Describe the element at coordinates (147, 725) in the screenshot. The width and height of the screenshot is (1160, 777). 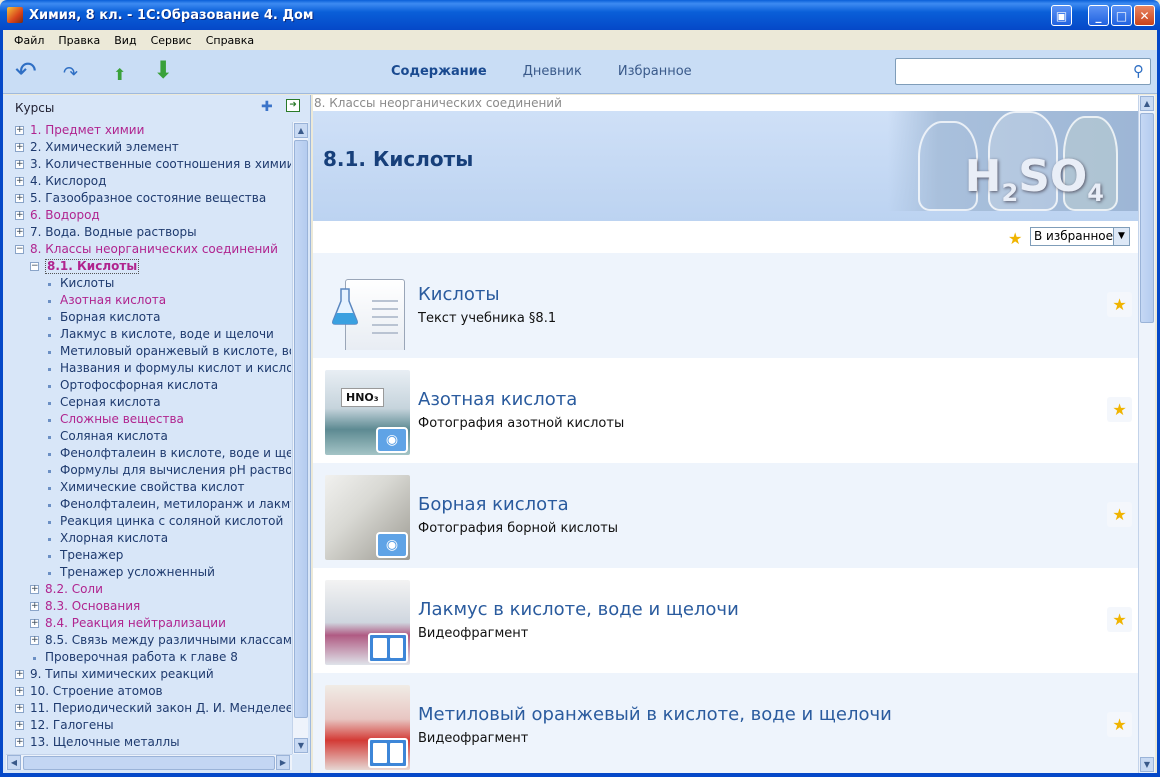
I see `tree-item: +12. Галогены` at that location.